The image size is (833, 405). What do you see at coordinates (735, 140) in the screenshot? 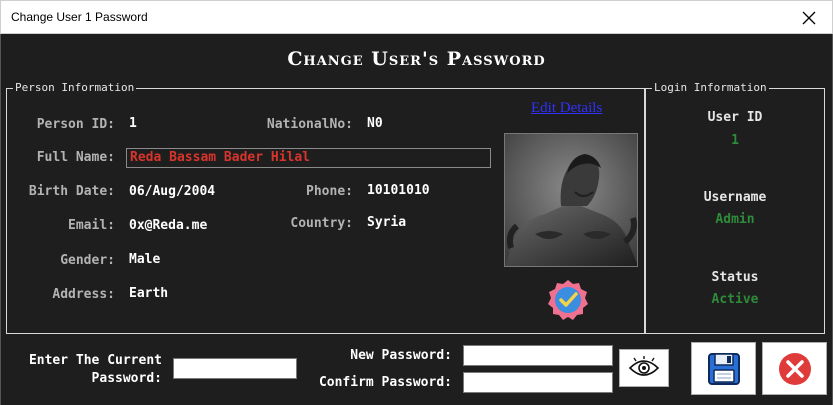
I see `user-id-value: 1` at bounding box center [735, 140].